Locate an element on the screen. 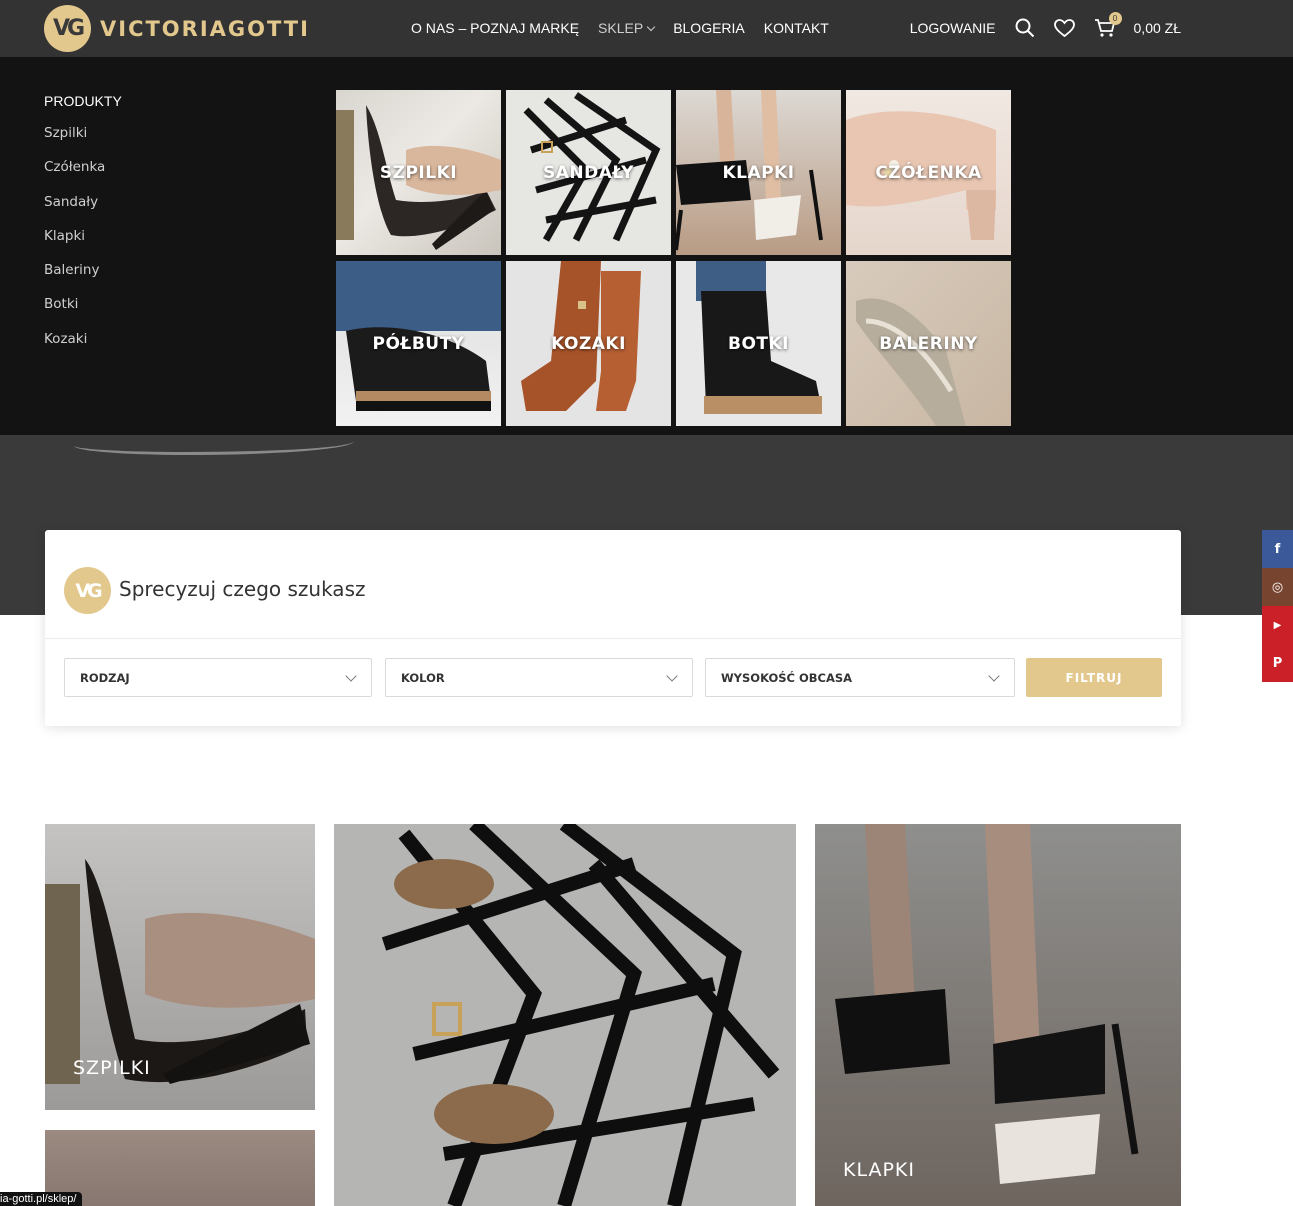  header-actions: LOGOWANIE 0 0,00 ZŁ is located at coordinates (1045, 25).